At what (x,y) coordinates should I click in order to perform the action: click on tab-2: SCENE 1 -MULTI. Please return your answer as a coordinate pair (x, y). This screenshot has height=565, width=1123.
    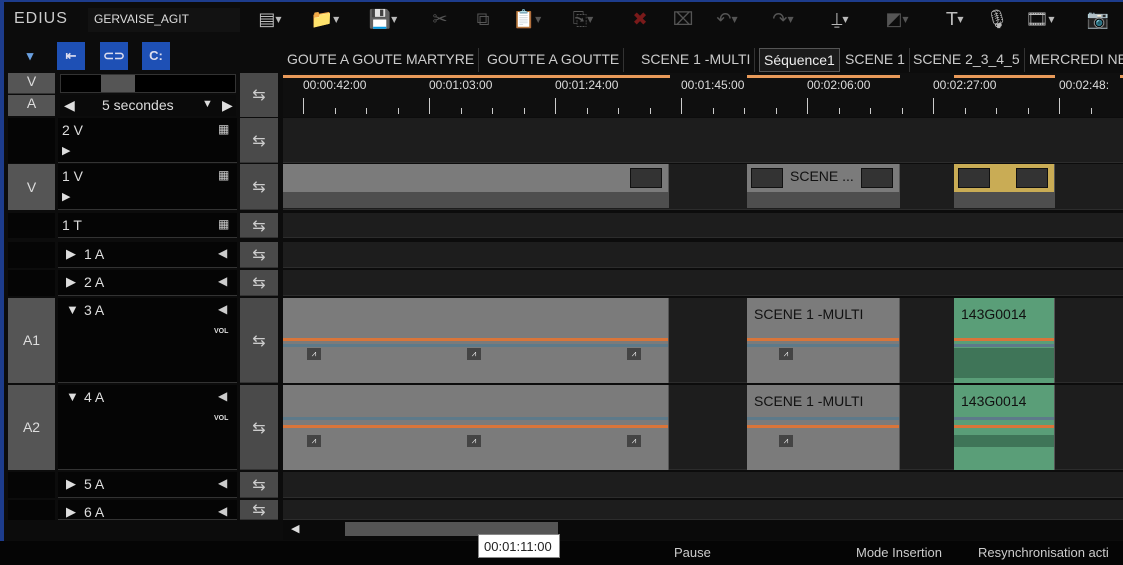
    Looking at the image, I should click on (696, 60).